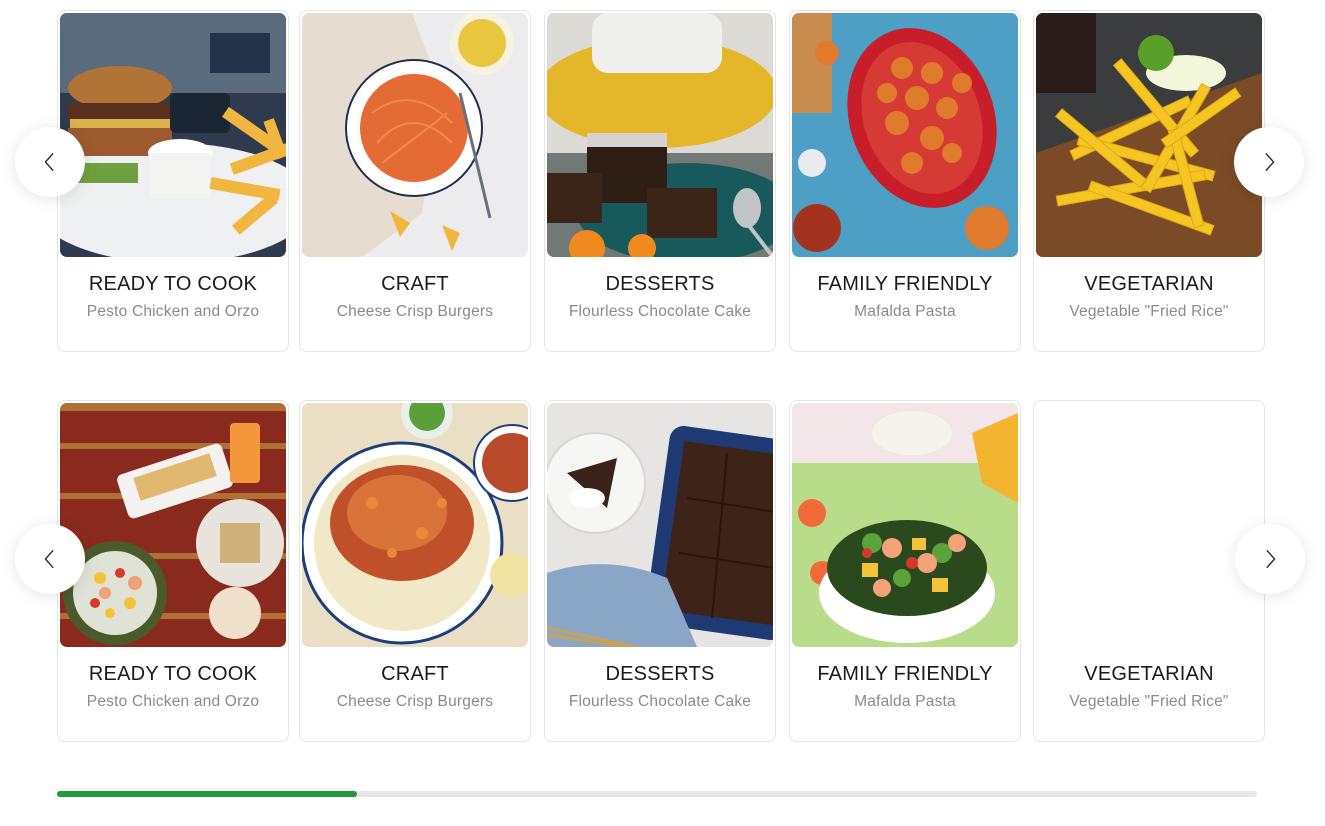 The image size is (1325, 826). What do you see at coordinates (660, 135) in the screenshot?
I see `brownies-photo` at bounding box center [660, 135].